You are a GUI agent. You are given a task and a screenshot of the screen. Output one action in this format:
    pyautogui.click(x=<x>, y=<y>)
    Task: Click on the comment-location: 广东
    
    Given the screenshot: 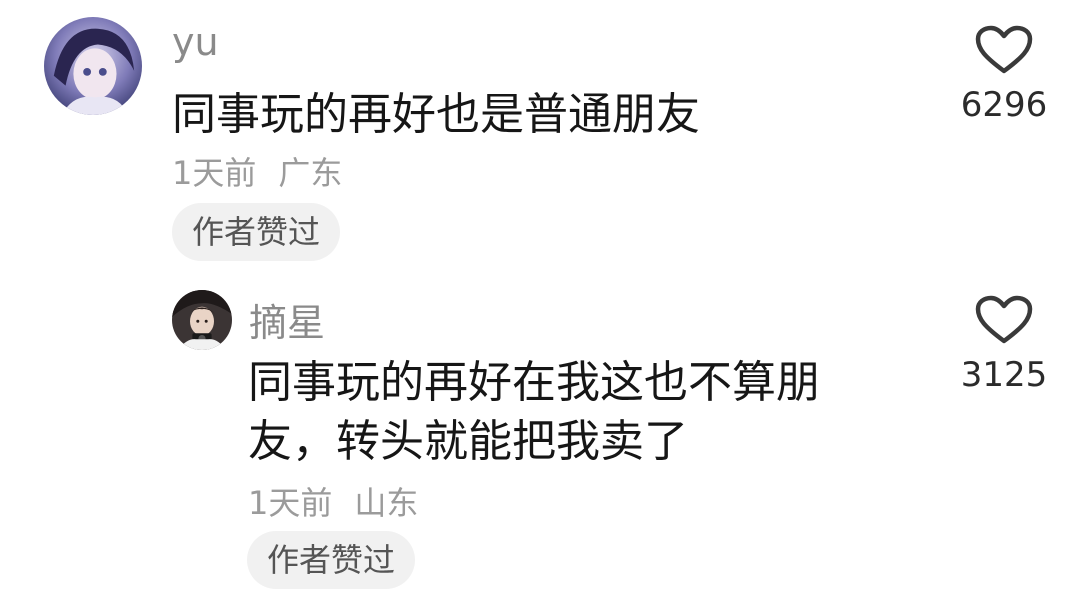 What is the action you would take?
    pyautogui.click(x=310, y=173)
    